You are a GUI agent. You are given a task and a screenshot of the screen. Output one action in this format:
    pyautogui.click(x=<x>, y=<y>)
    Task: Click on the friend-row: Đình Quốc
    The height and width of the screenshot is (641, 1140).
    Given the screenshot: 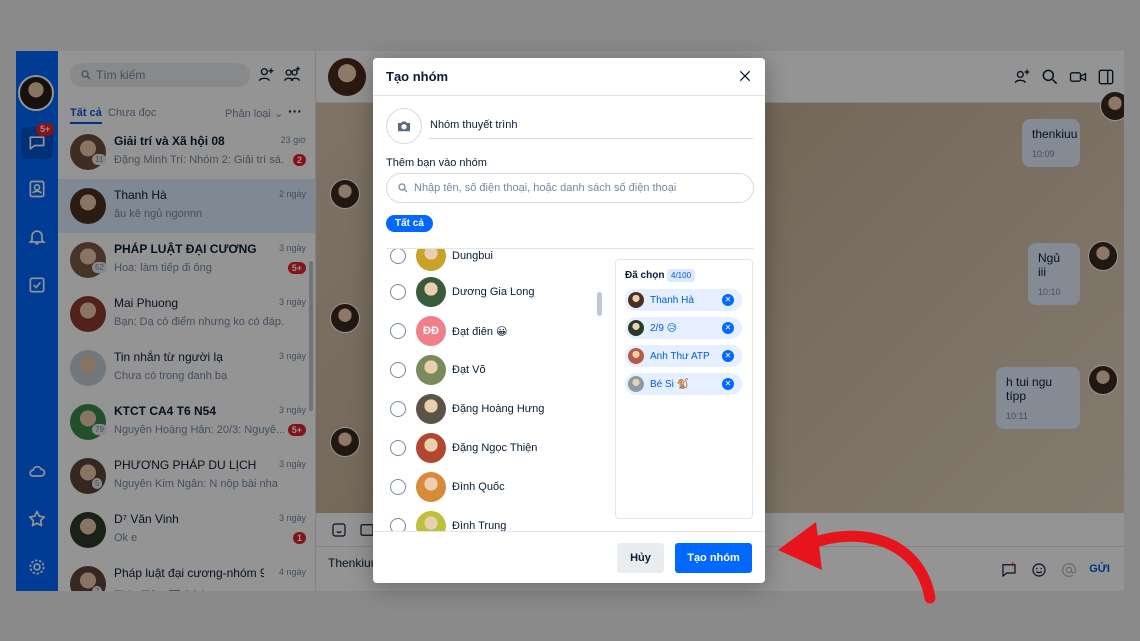 What is the action you would take?
    pyautogui.click(x=496, y=487)
    